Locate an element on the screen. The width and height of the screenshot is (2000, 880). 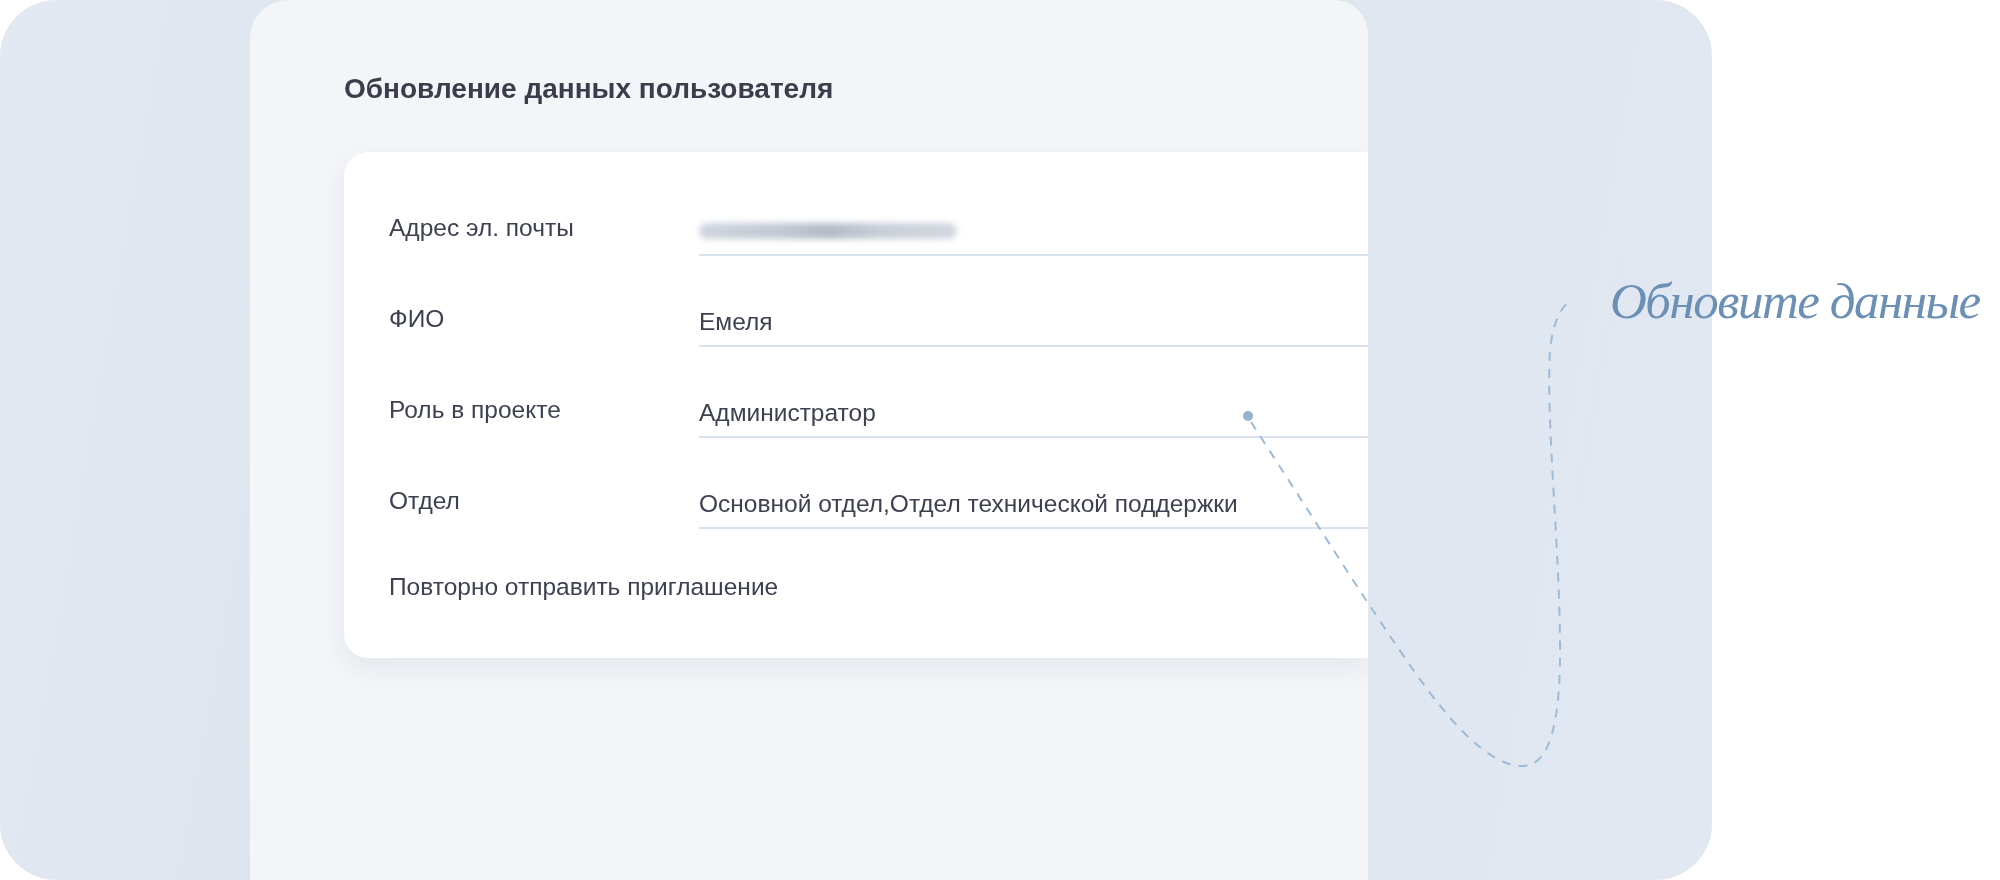
dot-icon is located at coordinates (1248, 416).